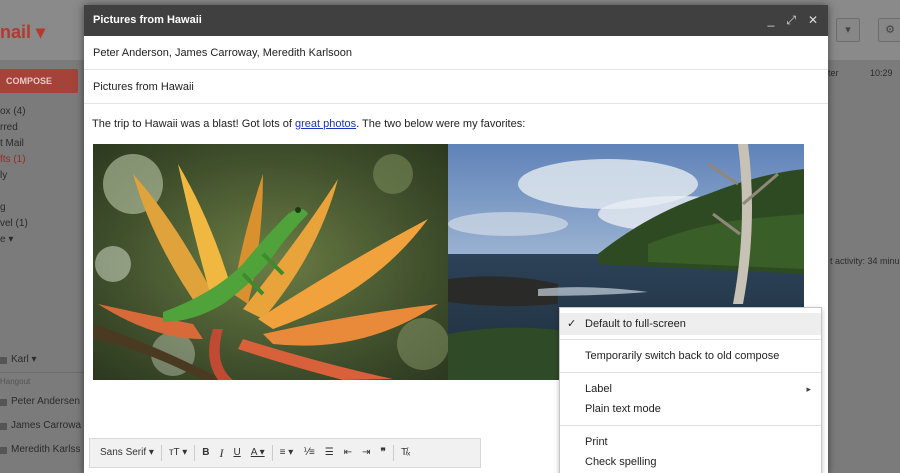 The image size is (900, 473). Describe the element at coordinates (39, 81) in the screenshot. I see `compose-button: COMPOSE` at that location.